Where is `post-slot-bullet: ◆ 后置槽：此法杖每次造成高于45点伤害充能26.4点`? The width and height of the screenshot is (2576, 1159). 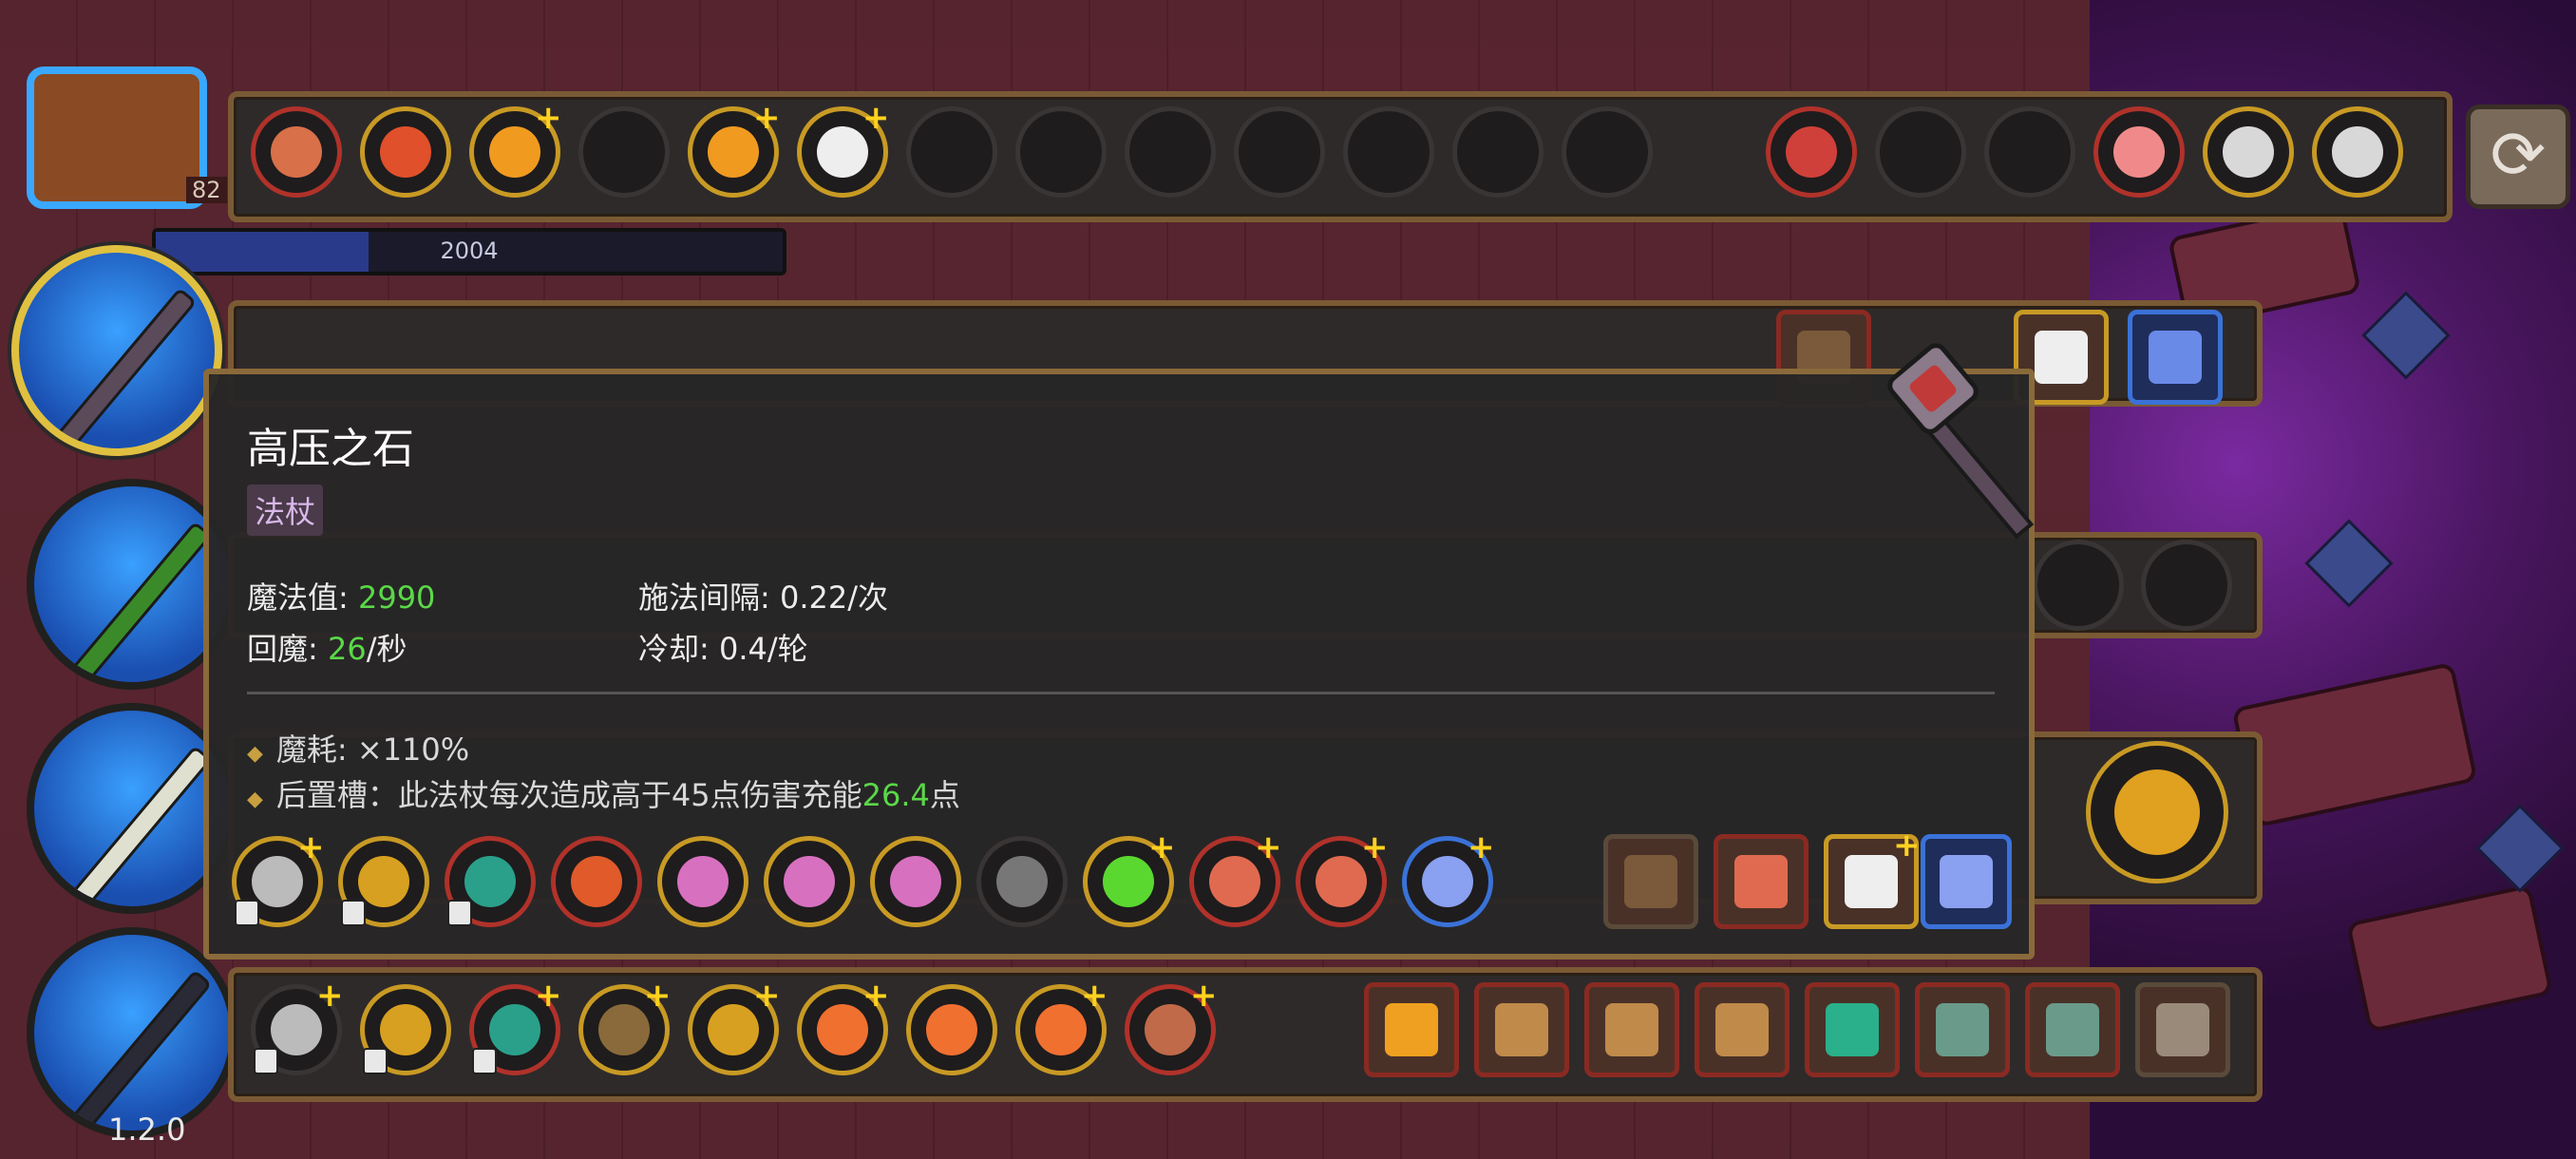
post-slot-bullet: ◆ 后置槽：此法杖每次造成高于45点伤害充能26.4点 is located at coordinates (603, 795).